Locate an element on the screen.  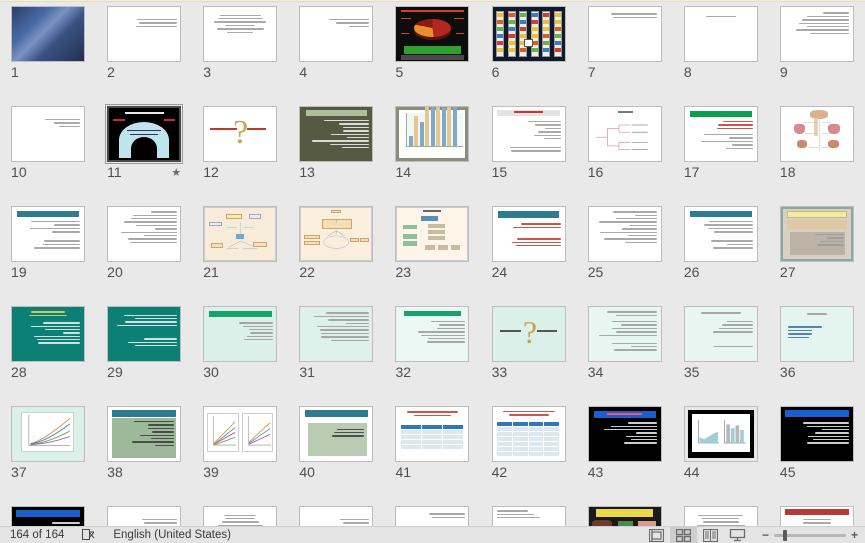
slide-thumbnail-44: 44 is located at coordinates (721, 452).